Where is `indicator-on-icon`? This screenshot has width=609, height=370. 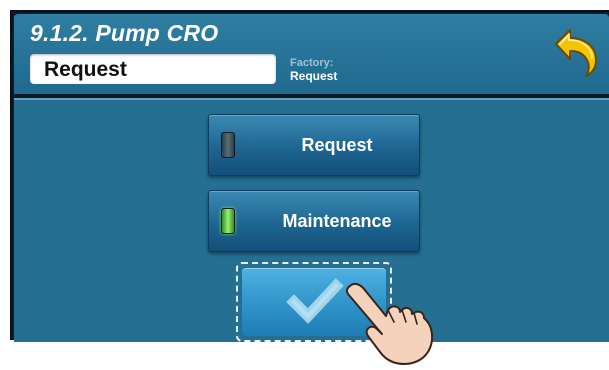
indicator-on-icon is located at coordinates (228, 221).